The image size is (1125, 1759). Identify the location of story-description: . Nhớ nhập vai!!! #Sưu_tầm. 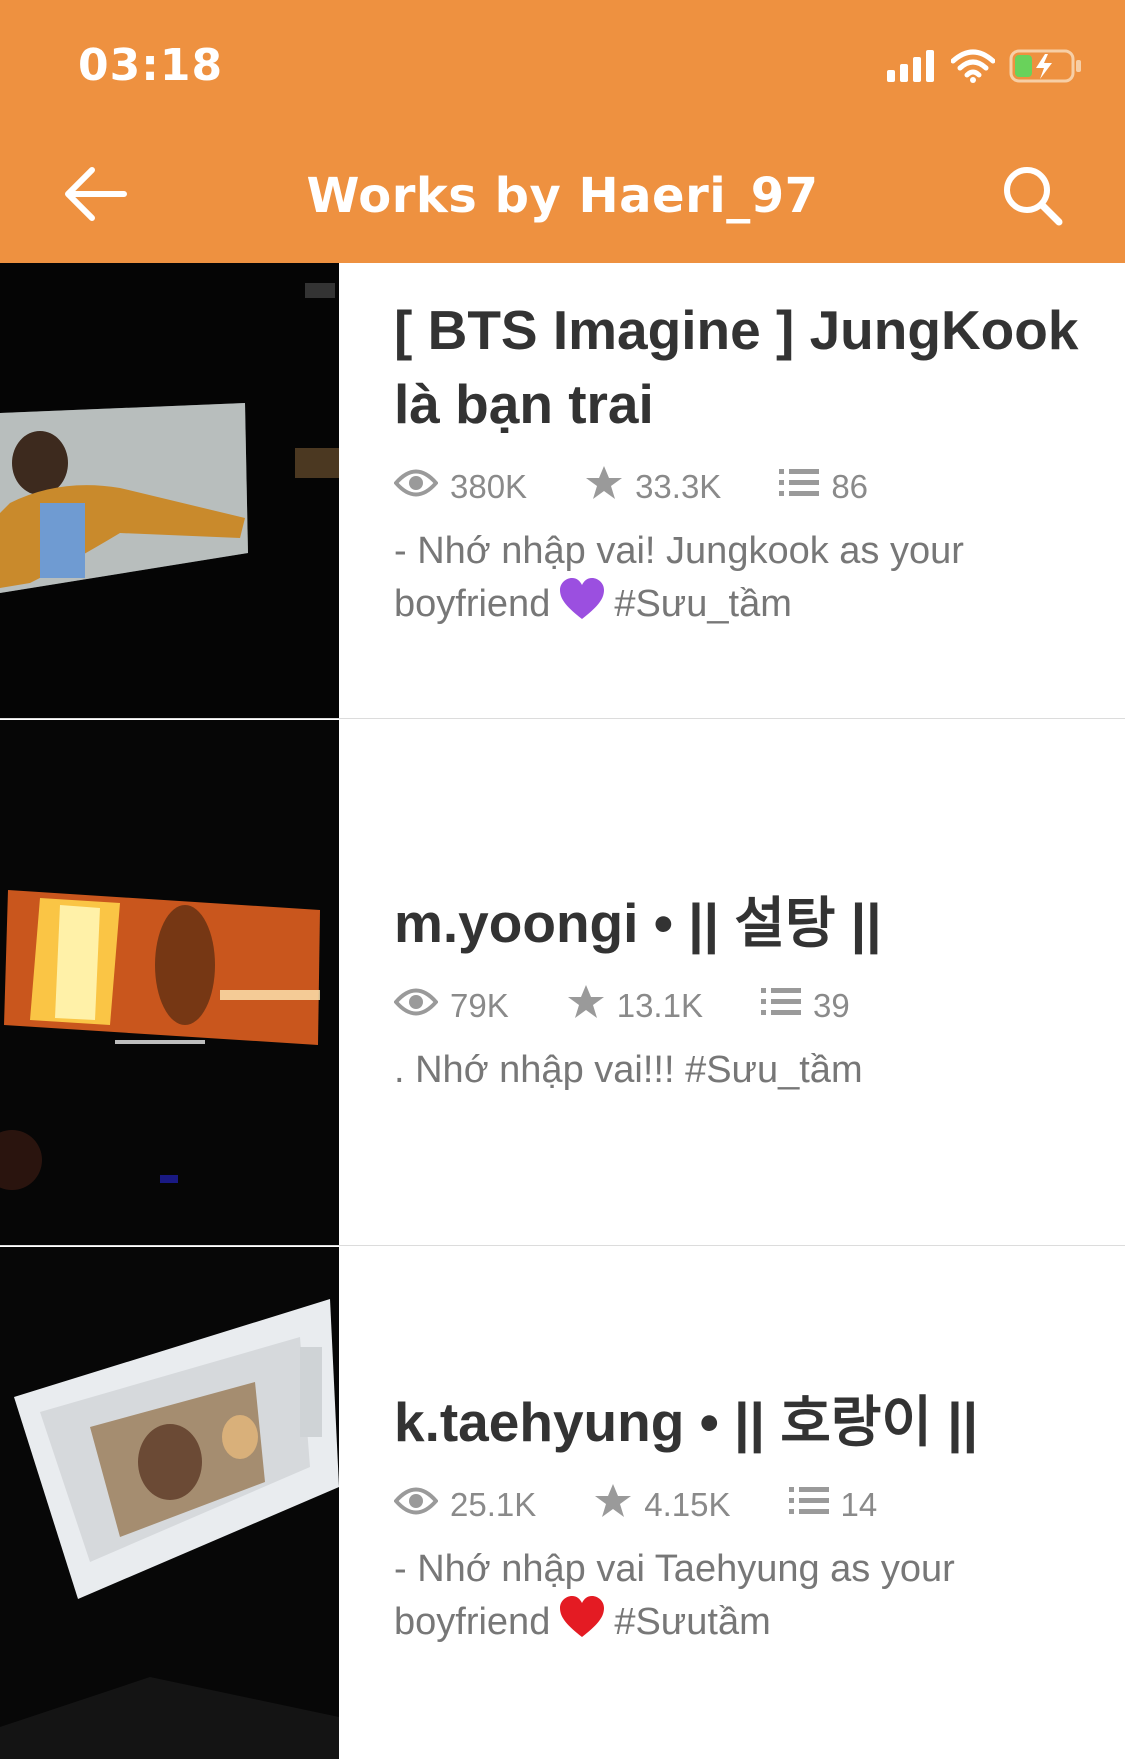
(739, 1070).